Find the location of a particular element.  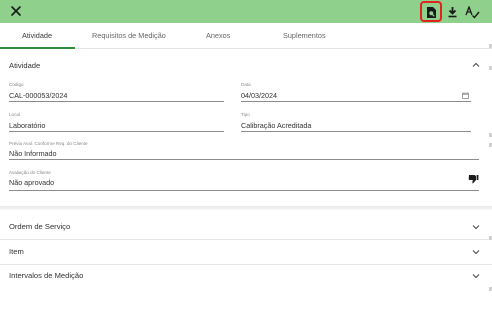

previa-label: Prévia Aval. Conforme Req. do Cliente is located at coordinates (48, 143).